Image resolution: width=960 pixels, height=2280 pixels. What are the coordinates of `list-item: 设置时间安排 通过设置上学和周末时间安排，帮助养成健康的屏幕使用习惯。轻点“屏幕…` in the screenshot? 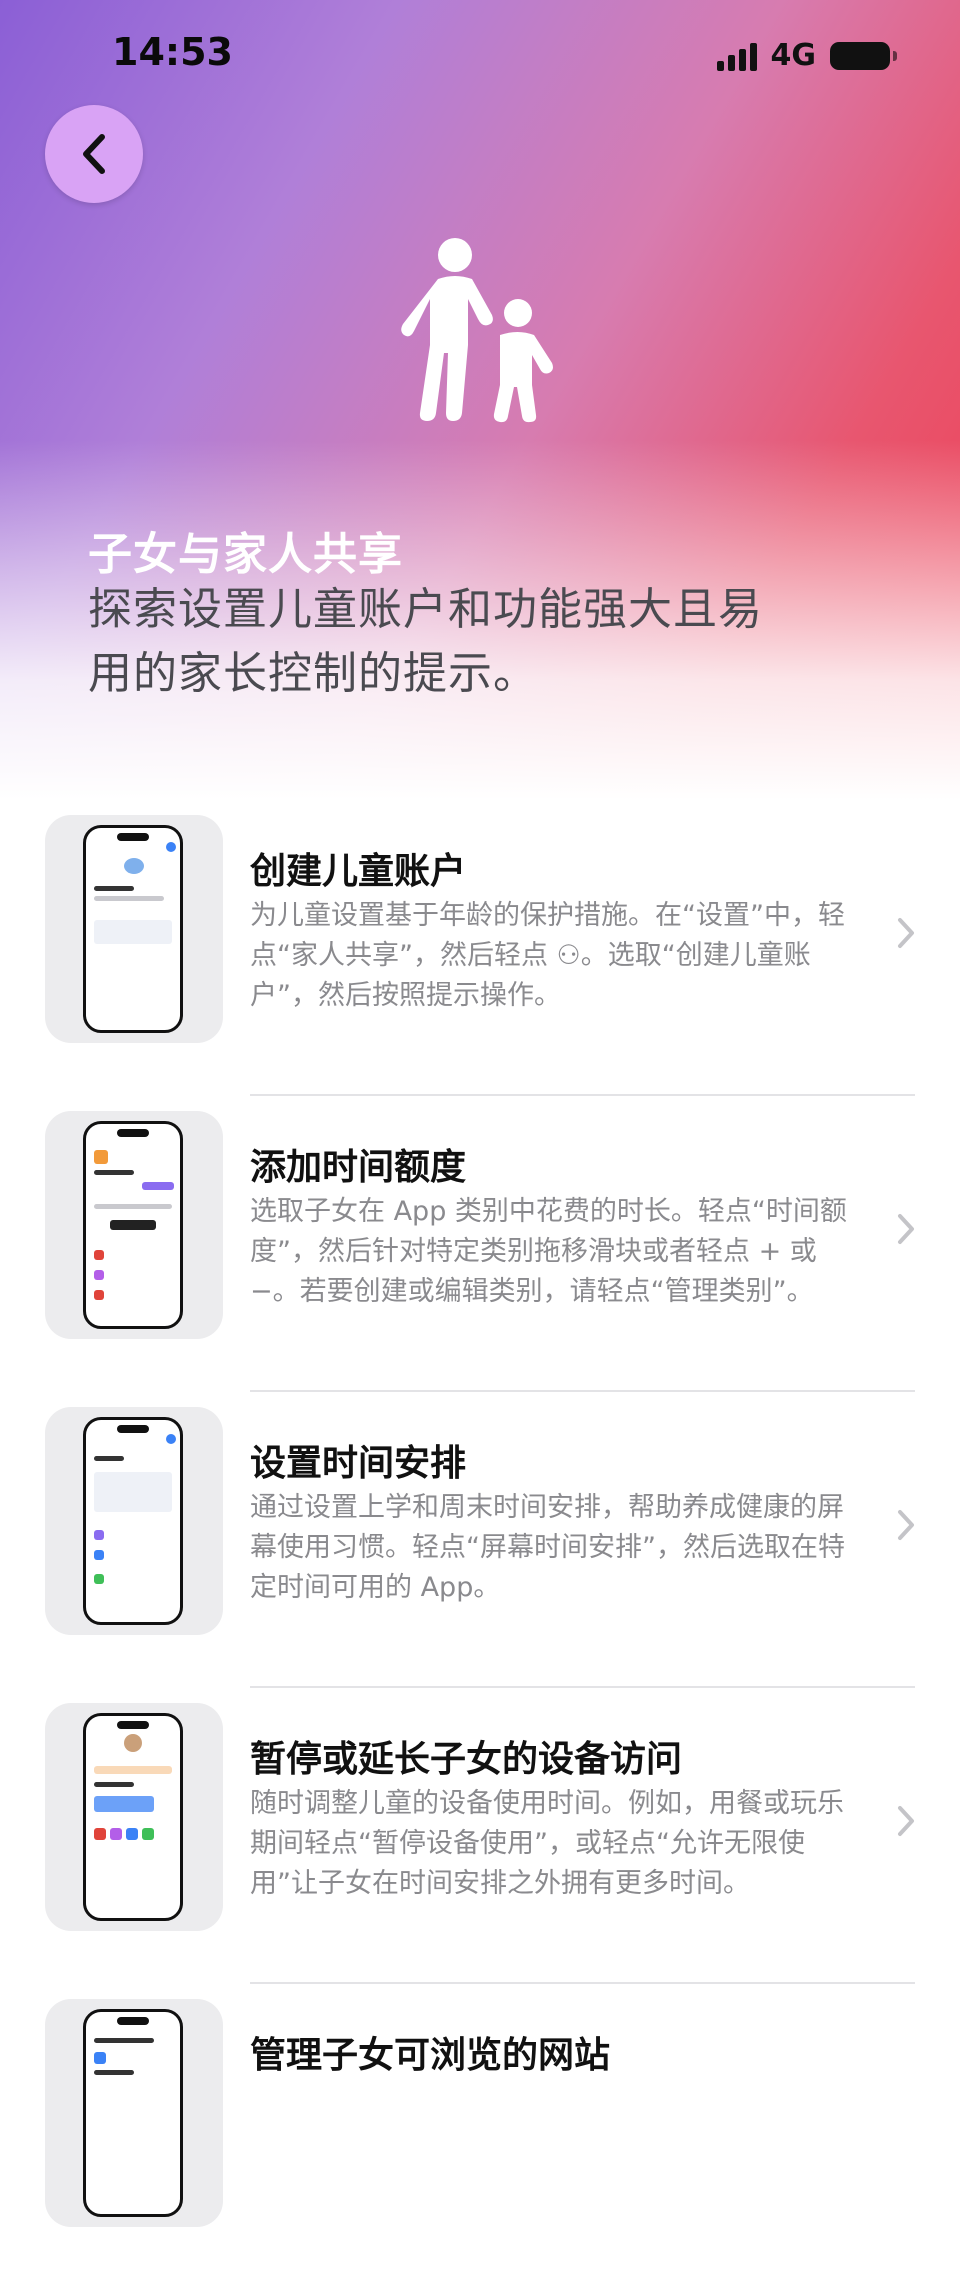 It's located at (480, 1540).